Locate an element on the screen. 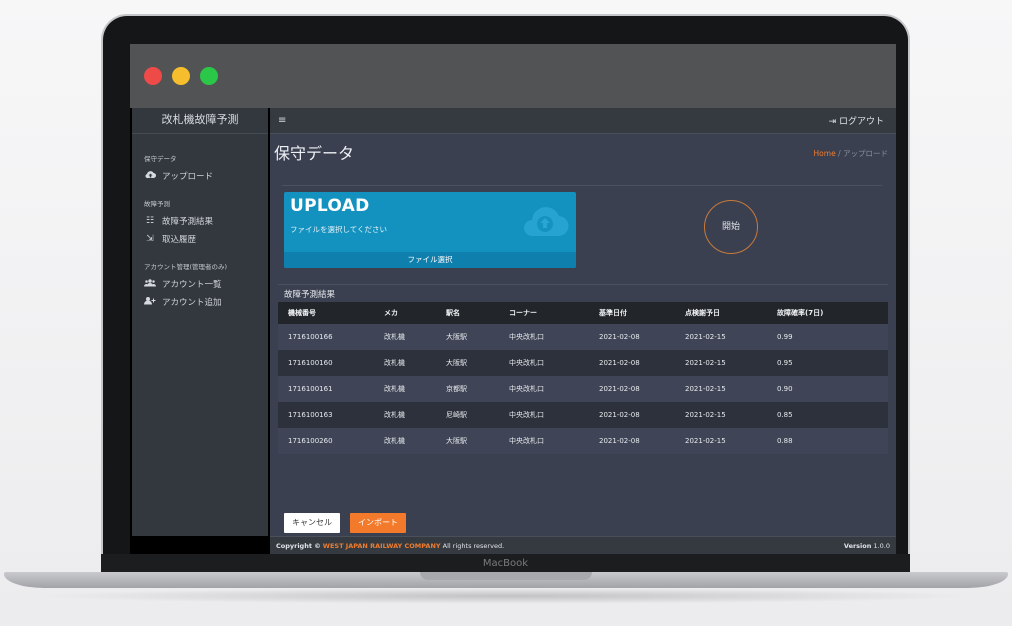 This screenshot has width=1012, height=626. version-info: Version 1.0.0 is located at coordinates (867, 546).